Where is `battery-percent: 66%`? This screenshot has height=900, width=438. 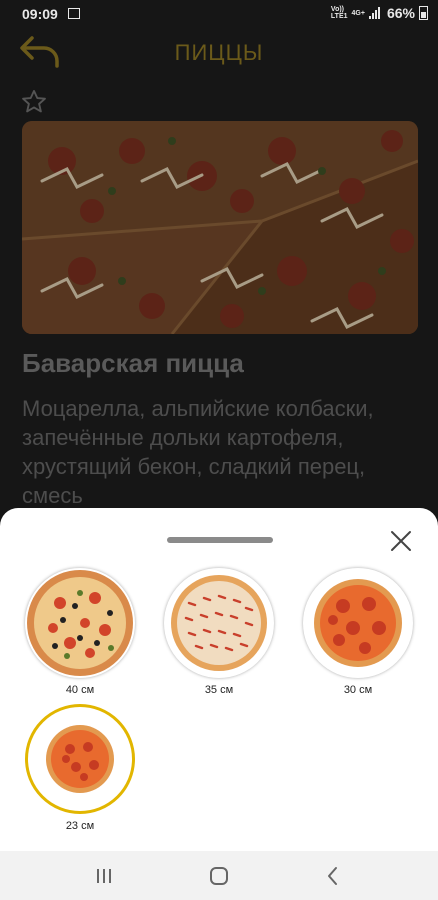 battery-percent: 66% is located at coordinates (400, 13).